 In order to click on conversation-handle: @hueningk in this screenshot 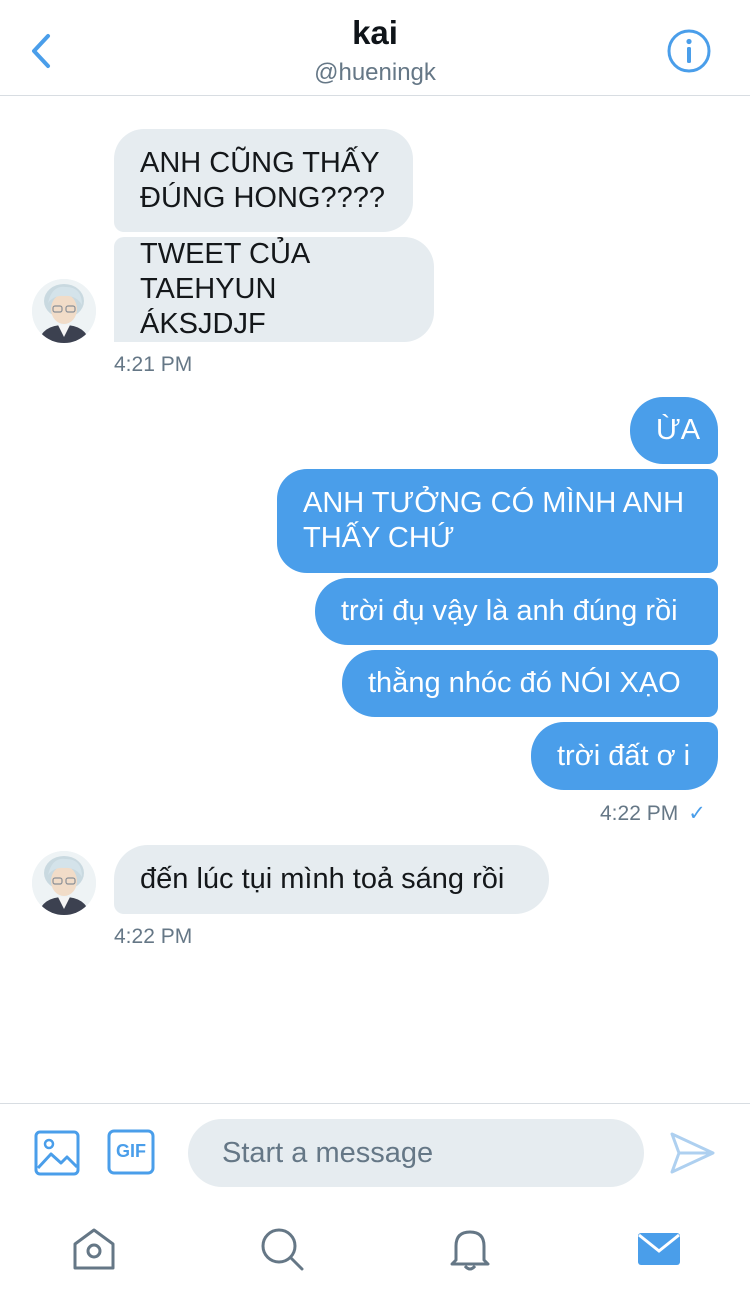, I will do `click(375, 72)`.